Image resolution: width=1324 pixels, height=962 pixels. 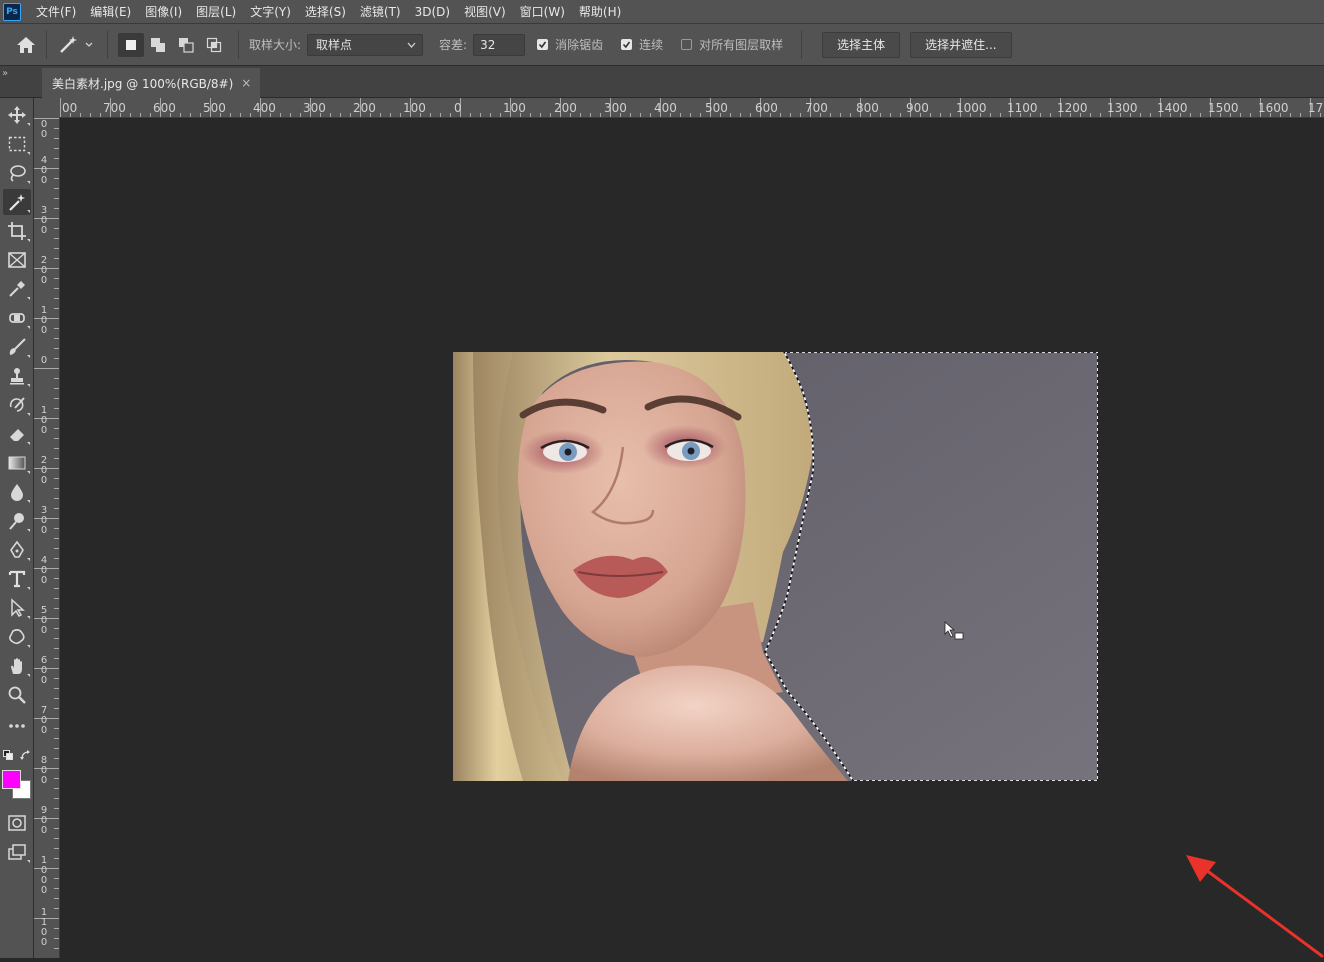 I want to click on close-icon: ×, so click(x=246, y=83).